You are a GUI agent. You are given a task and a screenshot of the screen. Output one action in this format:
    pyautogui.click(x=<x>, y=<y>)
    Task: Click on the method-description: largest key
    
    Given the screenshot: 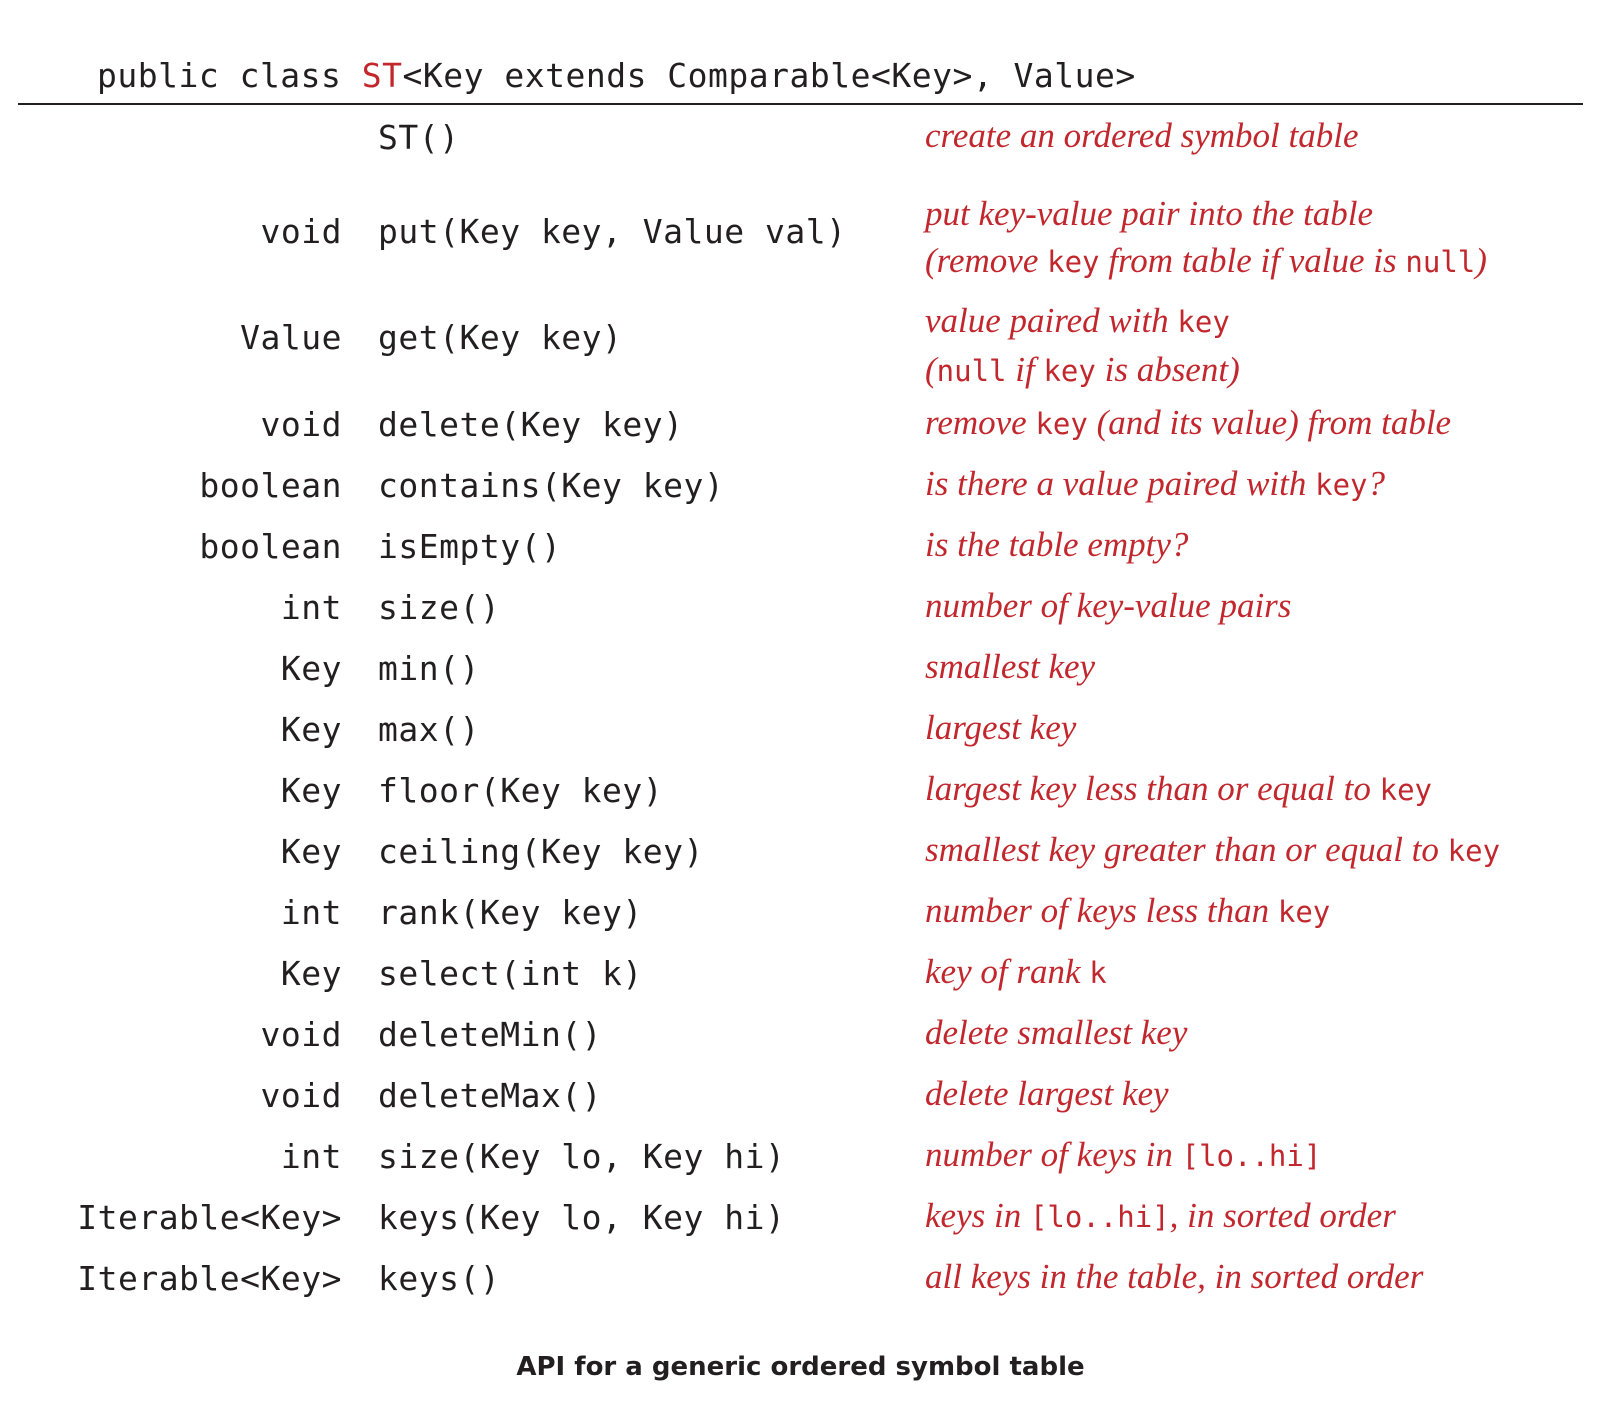 What is the action you would take?
    pyautogui.click(x=1000, y=727)
    